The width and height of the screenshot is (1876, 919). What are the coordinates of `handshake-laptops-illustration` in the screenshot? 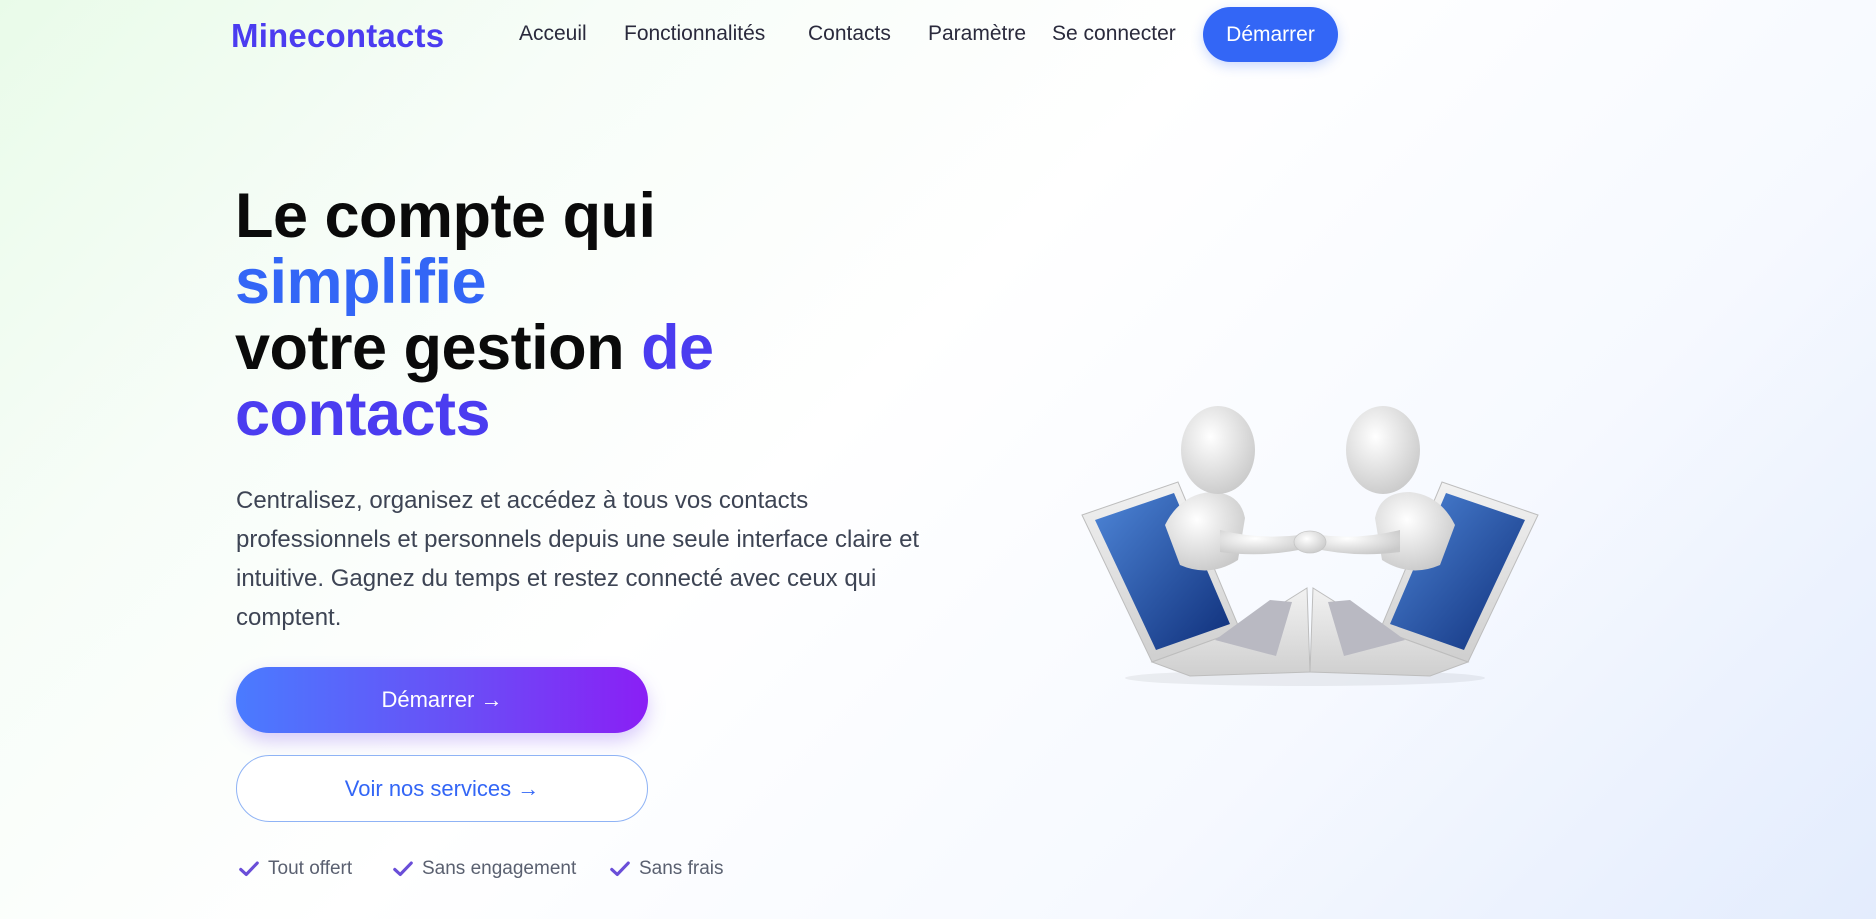 It's located at (1310, 546).